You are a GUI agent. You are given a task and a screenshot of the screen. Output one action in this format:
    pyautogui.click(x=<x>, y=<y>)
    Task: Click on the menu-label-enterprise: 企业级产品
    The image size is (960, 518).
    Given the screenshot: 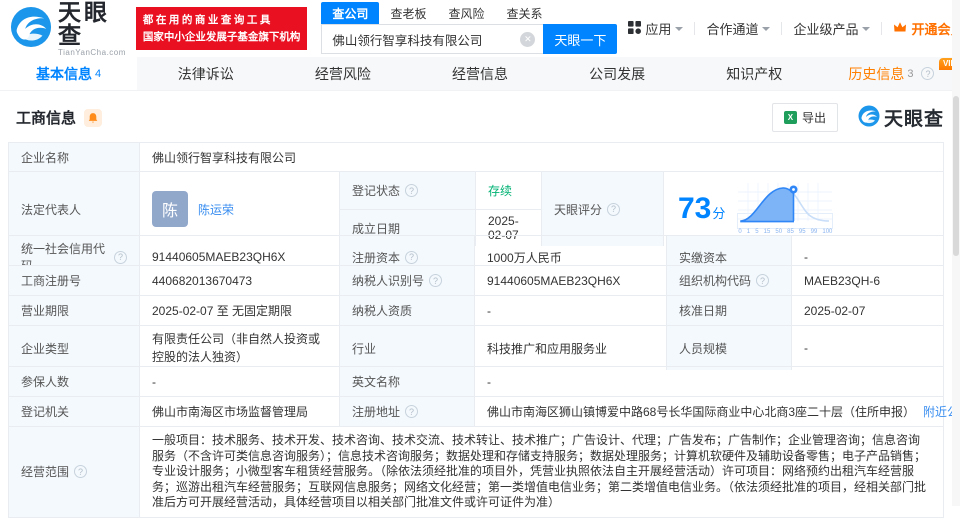 What is the action you would take?
    pyautogui.click(x=826, y=29)
    